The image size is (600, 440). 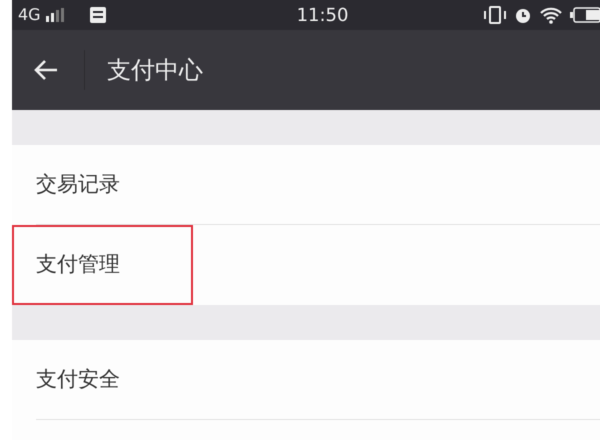 I want to click on vibrate-icon, so click(x=495, y=15).